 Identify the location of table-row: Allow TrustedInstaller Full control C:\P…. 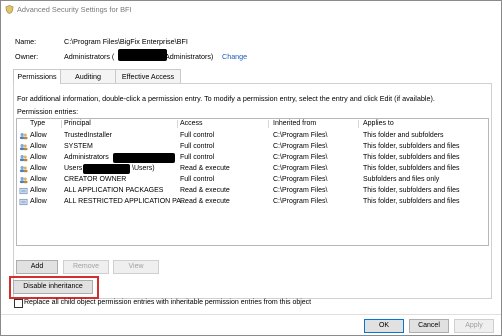
(251, 136).